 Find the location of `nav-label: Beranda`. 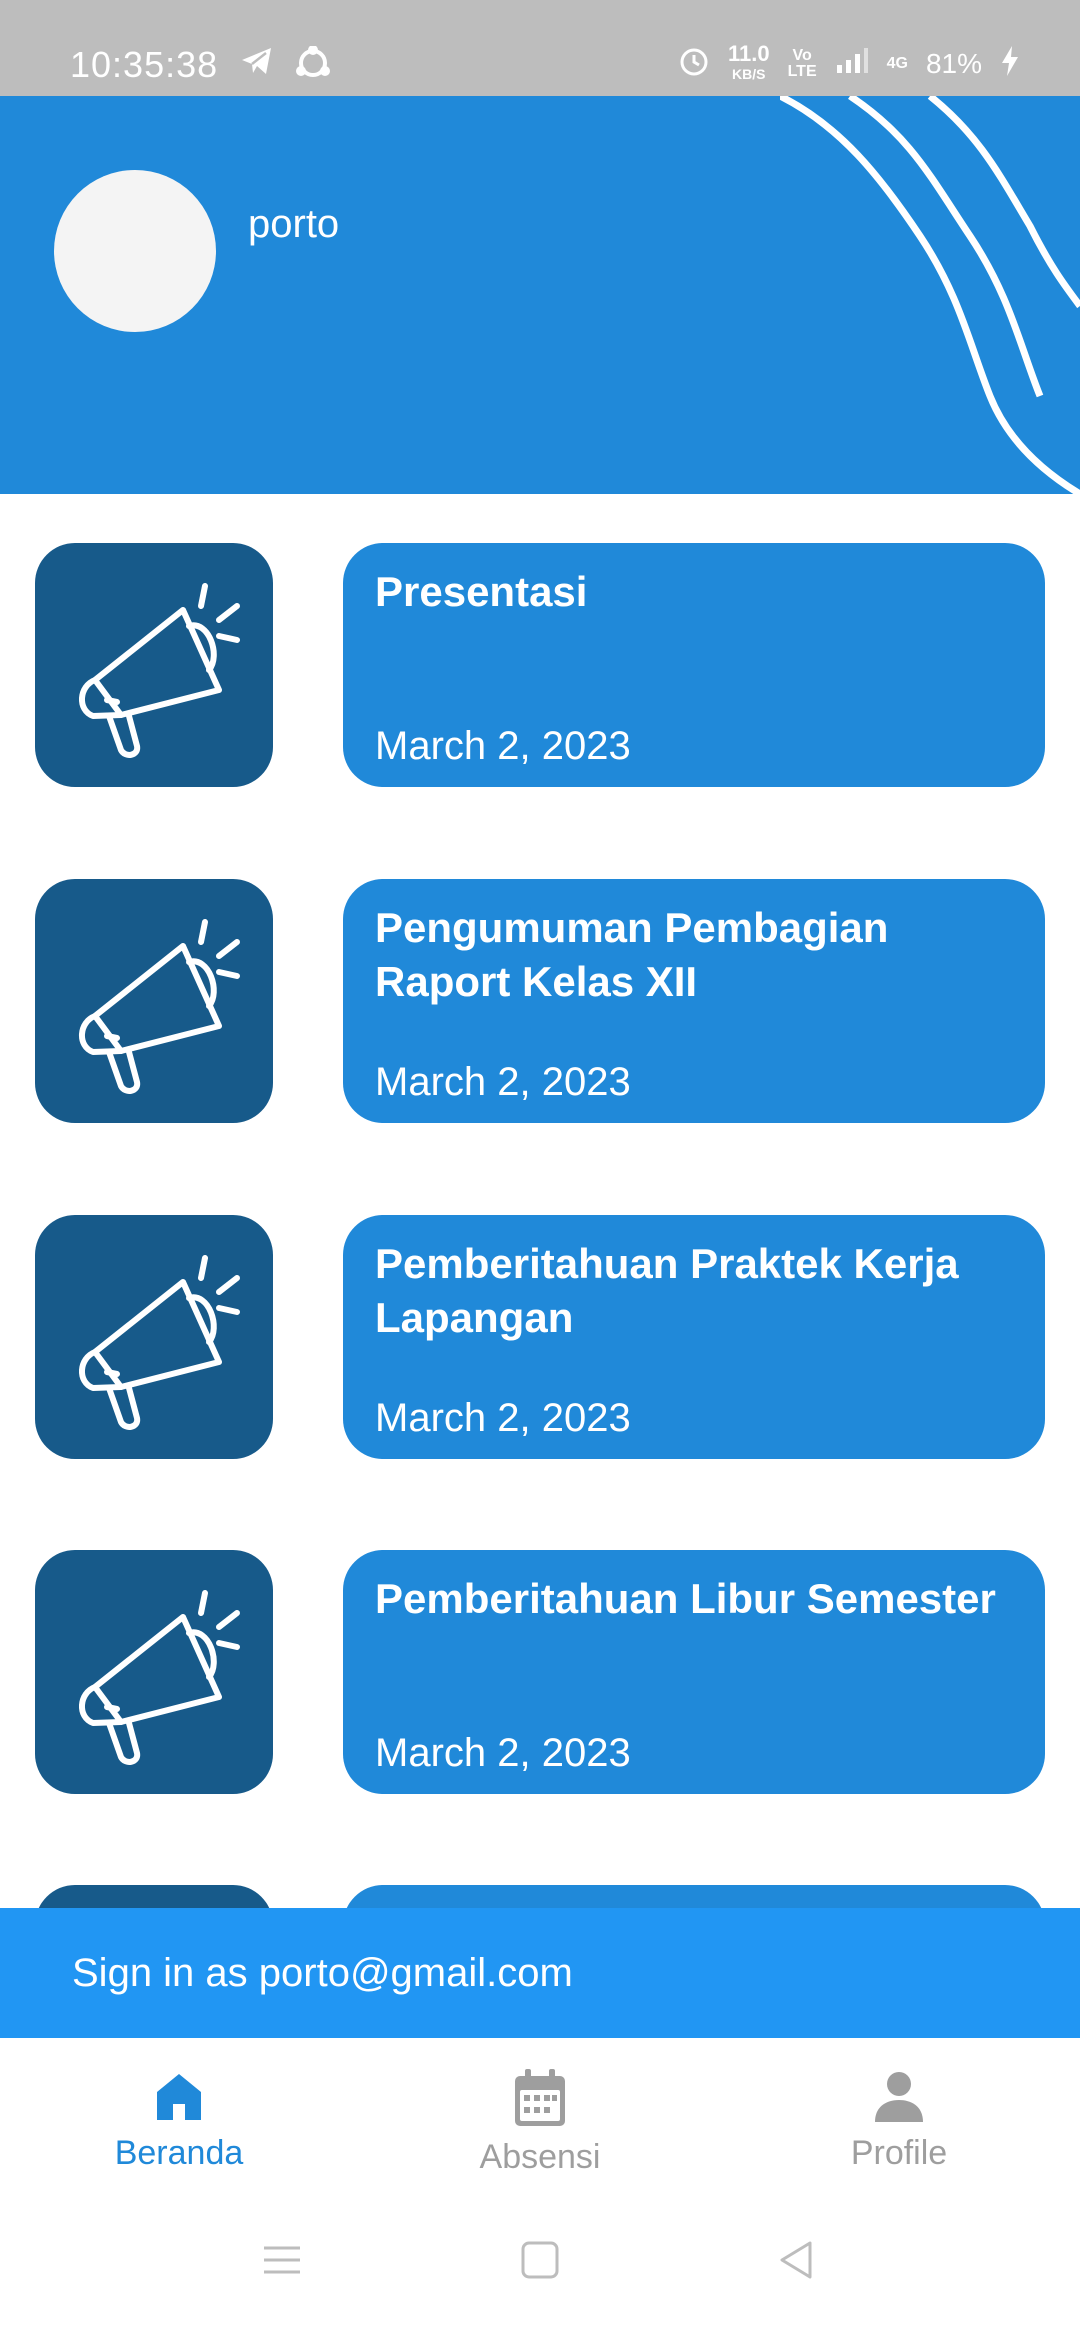

nav-label: Beranda is located at coordinates (179, 2153).